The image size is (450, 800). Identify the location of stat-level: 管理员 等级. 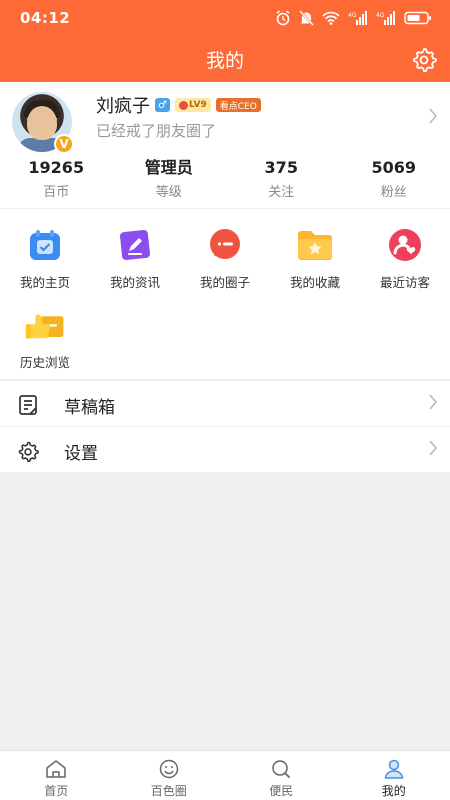
(169, 180).